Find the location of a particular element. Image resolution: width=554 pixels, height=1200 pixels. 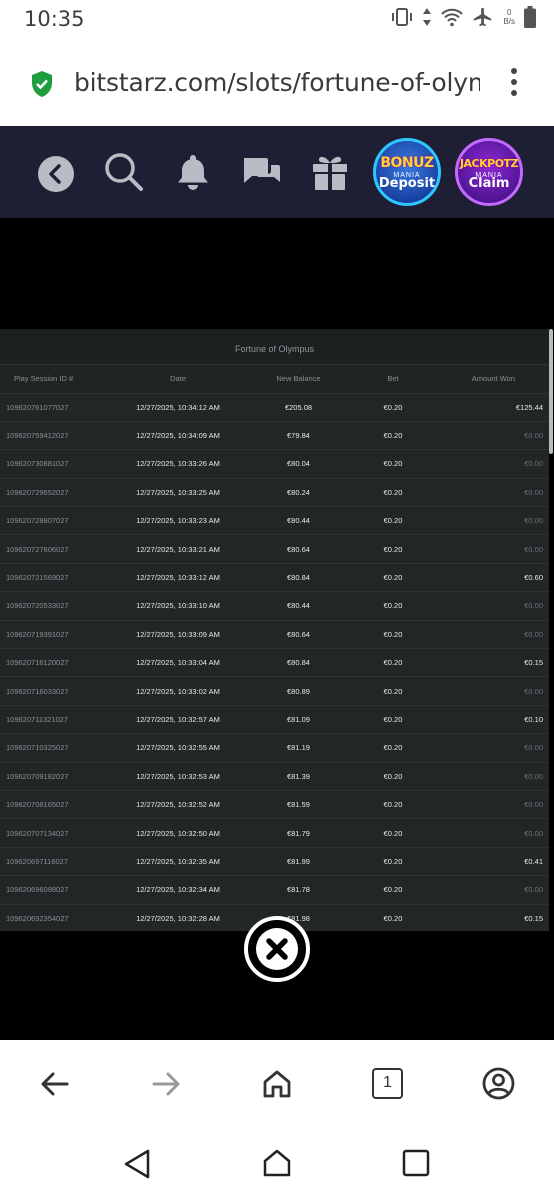

system-back-icon is located at coordinates (137, 1164).